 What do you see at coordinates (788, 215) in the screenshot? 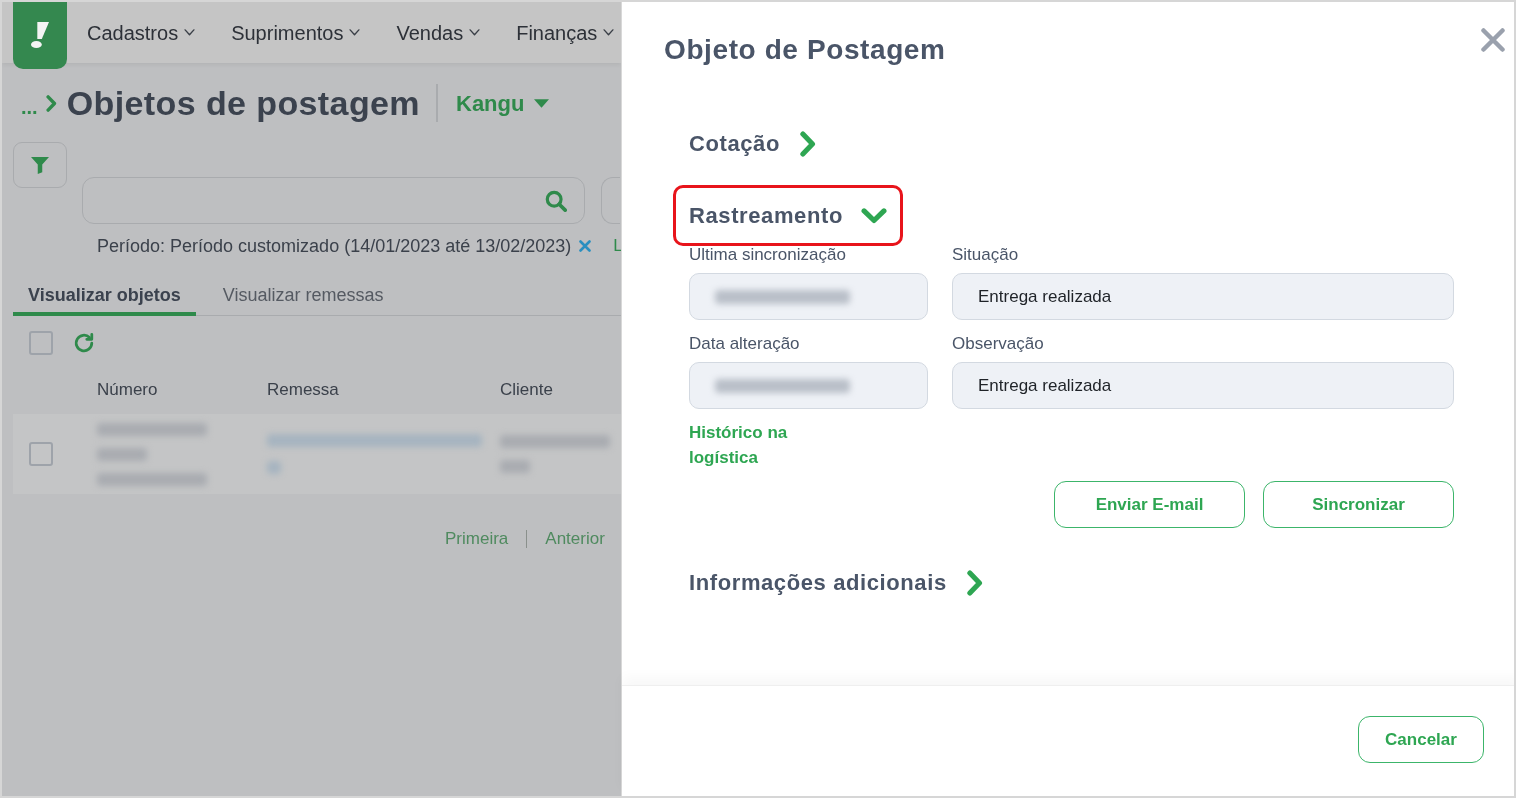
I see `section-header: Rastreamento` at bounding box center [788, 215].